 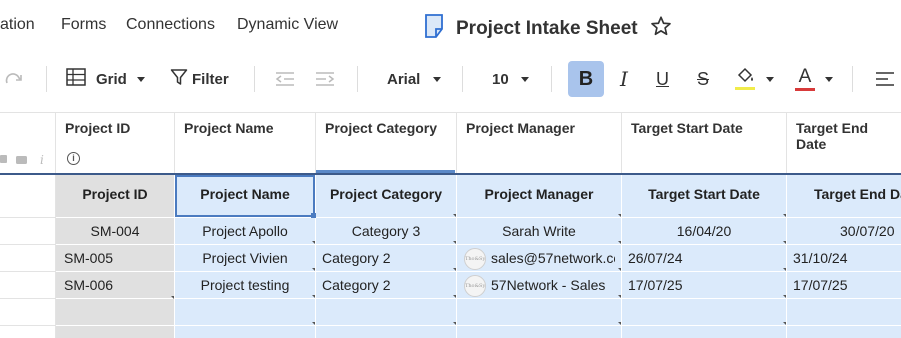 I want to click on cell-target-end-date: 30/07/20, so click(x=870, y=231).